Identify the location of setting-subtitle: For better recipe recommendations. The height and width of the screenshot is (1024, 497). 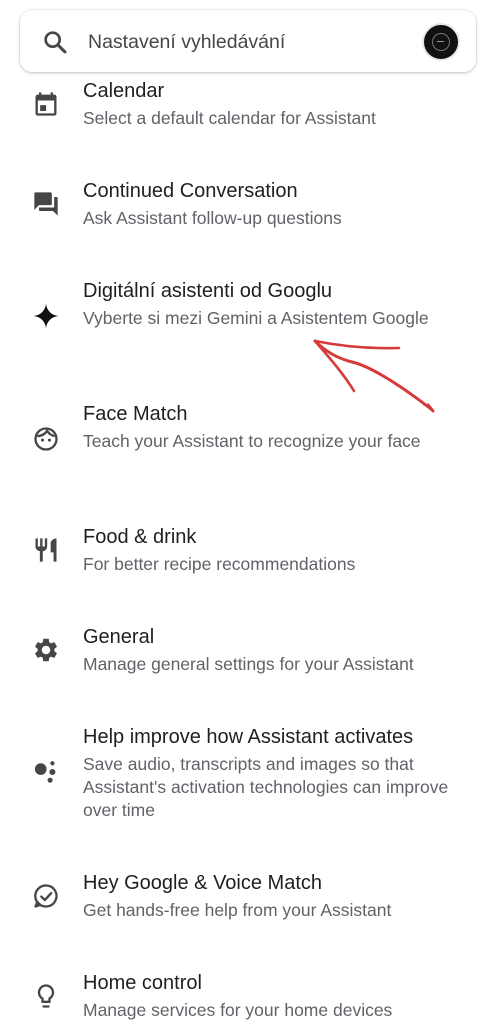
(219, 564).